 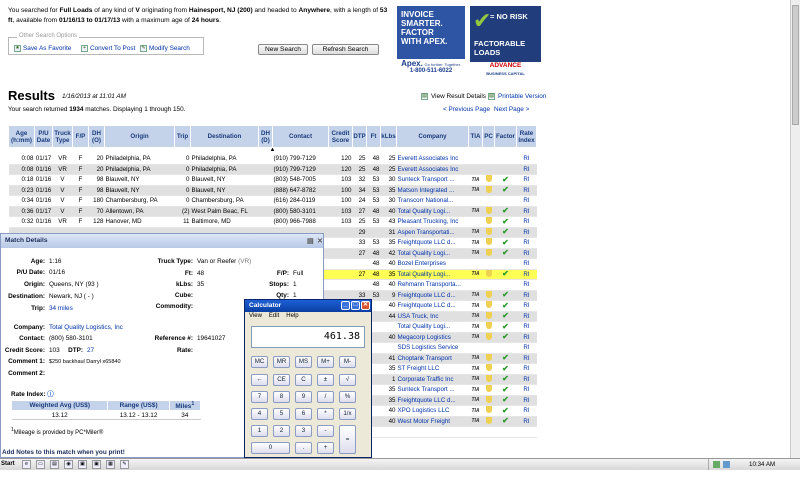 I want to click on calc-key: MC, so click(x=259, y=362).